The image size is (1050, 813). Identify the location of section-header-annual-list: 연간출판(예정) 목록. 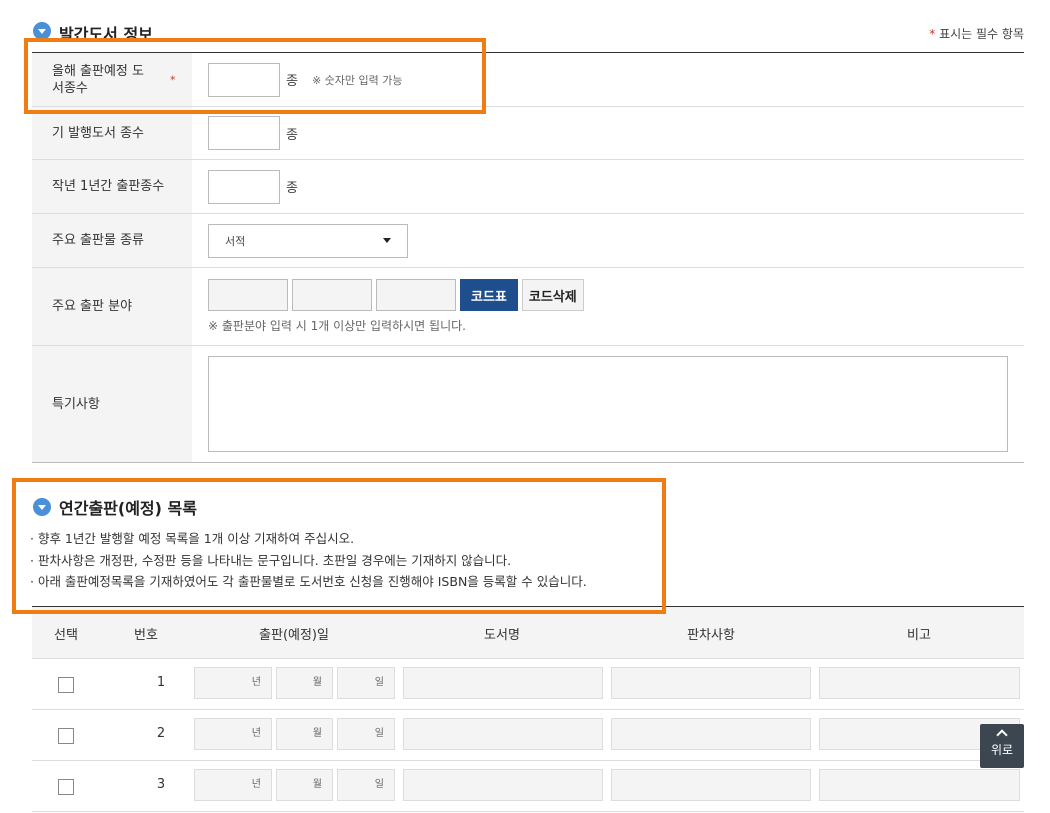
(115, 507).